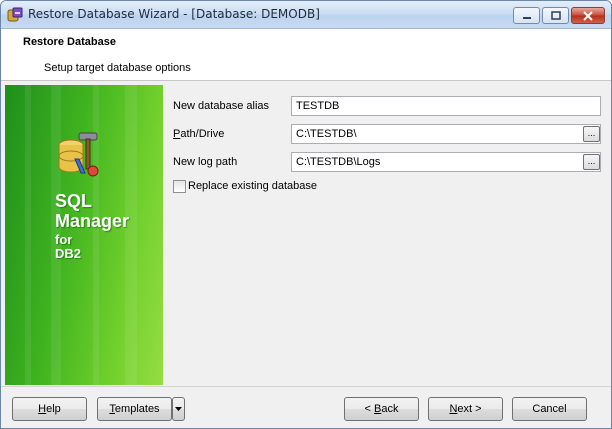  Describe the element at coordinates (549, 409) in the screenshot. I see `cancel-button: Cancel` at that location.